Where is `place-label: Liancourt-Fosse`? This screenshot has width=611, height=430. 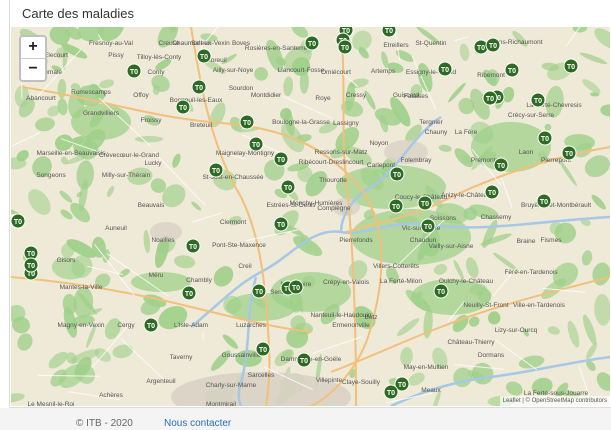
place-label: Liancourt-Fosse is located at coordinates (301, 70).